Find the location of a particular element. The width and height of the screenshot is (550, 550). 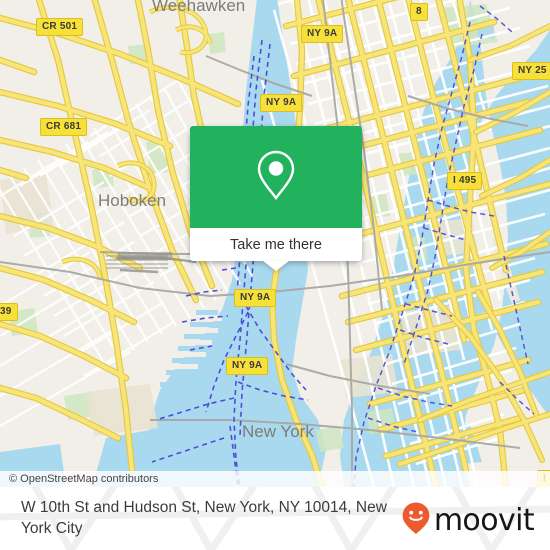

route-shield-i-495: I 495 is located at coordinates (465, 181).